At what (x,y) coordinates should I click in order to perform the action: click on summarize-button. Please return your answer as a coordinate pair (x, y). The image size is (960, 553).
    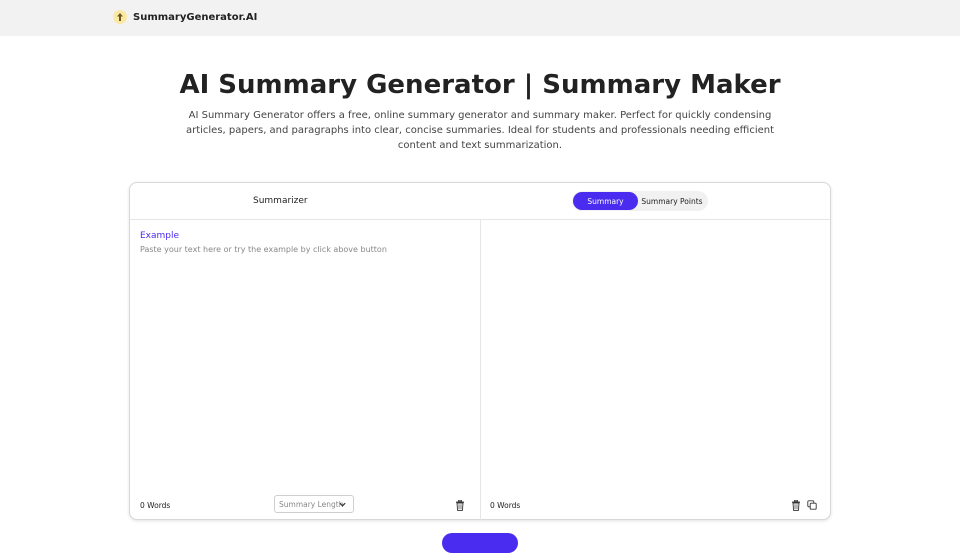
    Looking at the image, I should click on (480, 543).